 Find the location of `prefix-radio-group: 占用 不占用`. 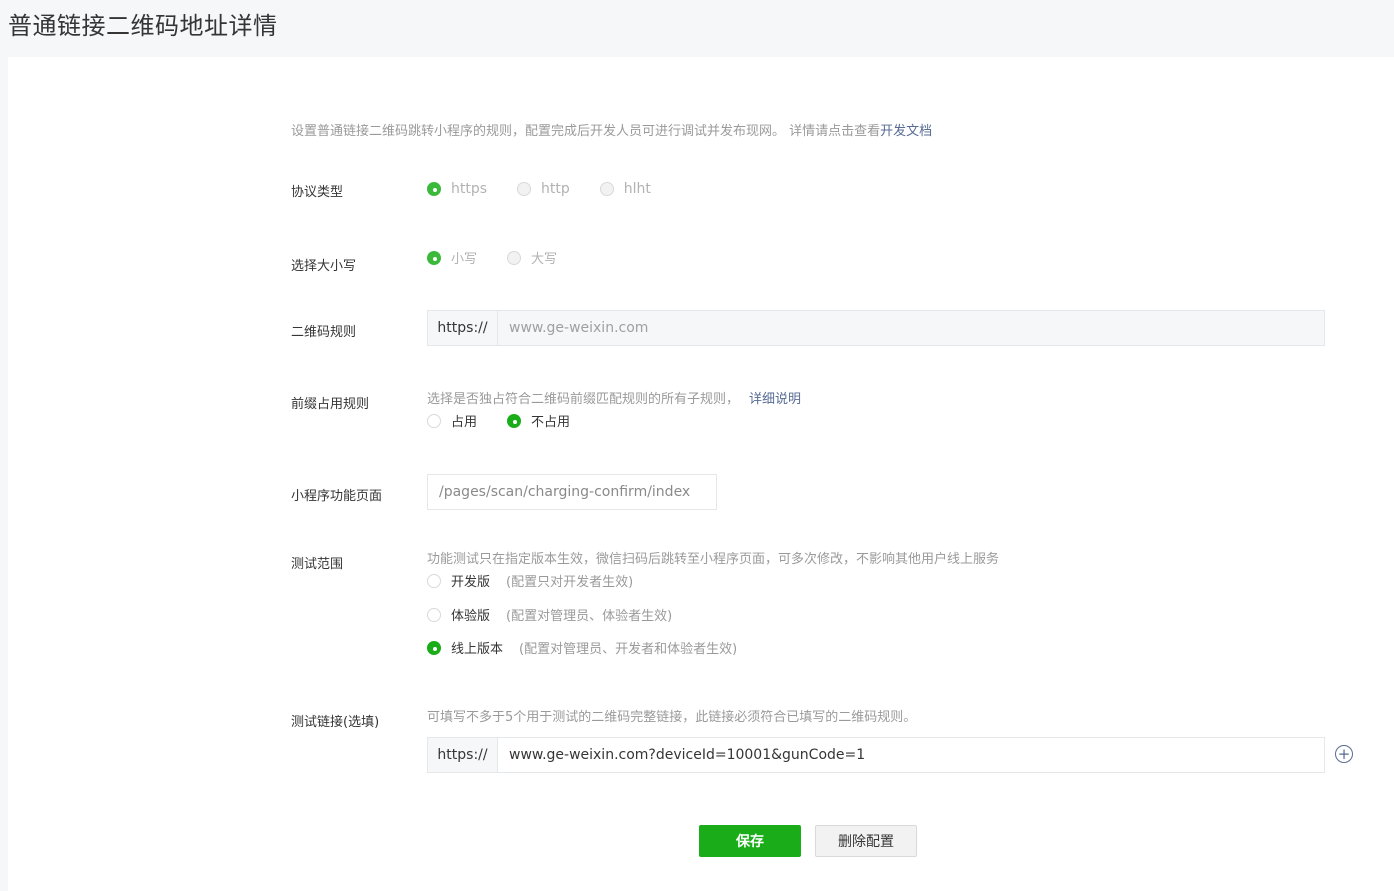

prefix-radio-group: 占用 不占用 is located at coordinates (498, 420).